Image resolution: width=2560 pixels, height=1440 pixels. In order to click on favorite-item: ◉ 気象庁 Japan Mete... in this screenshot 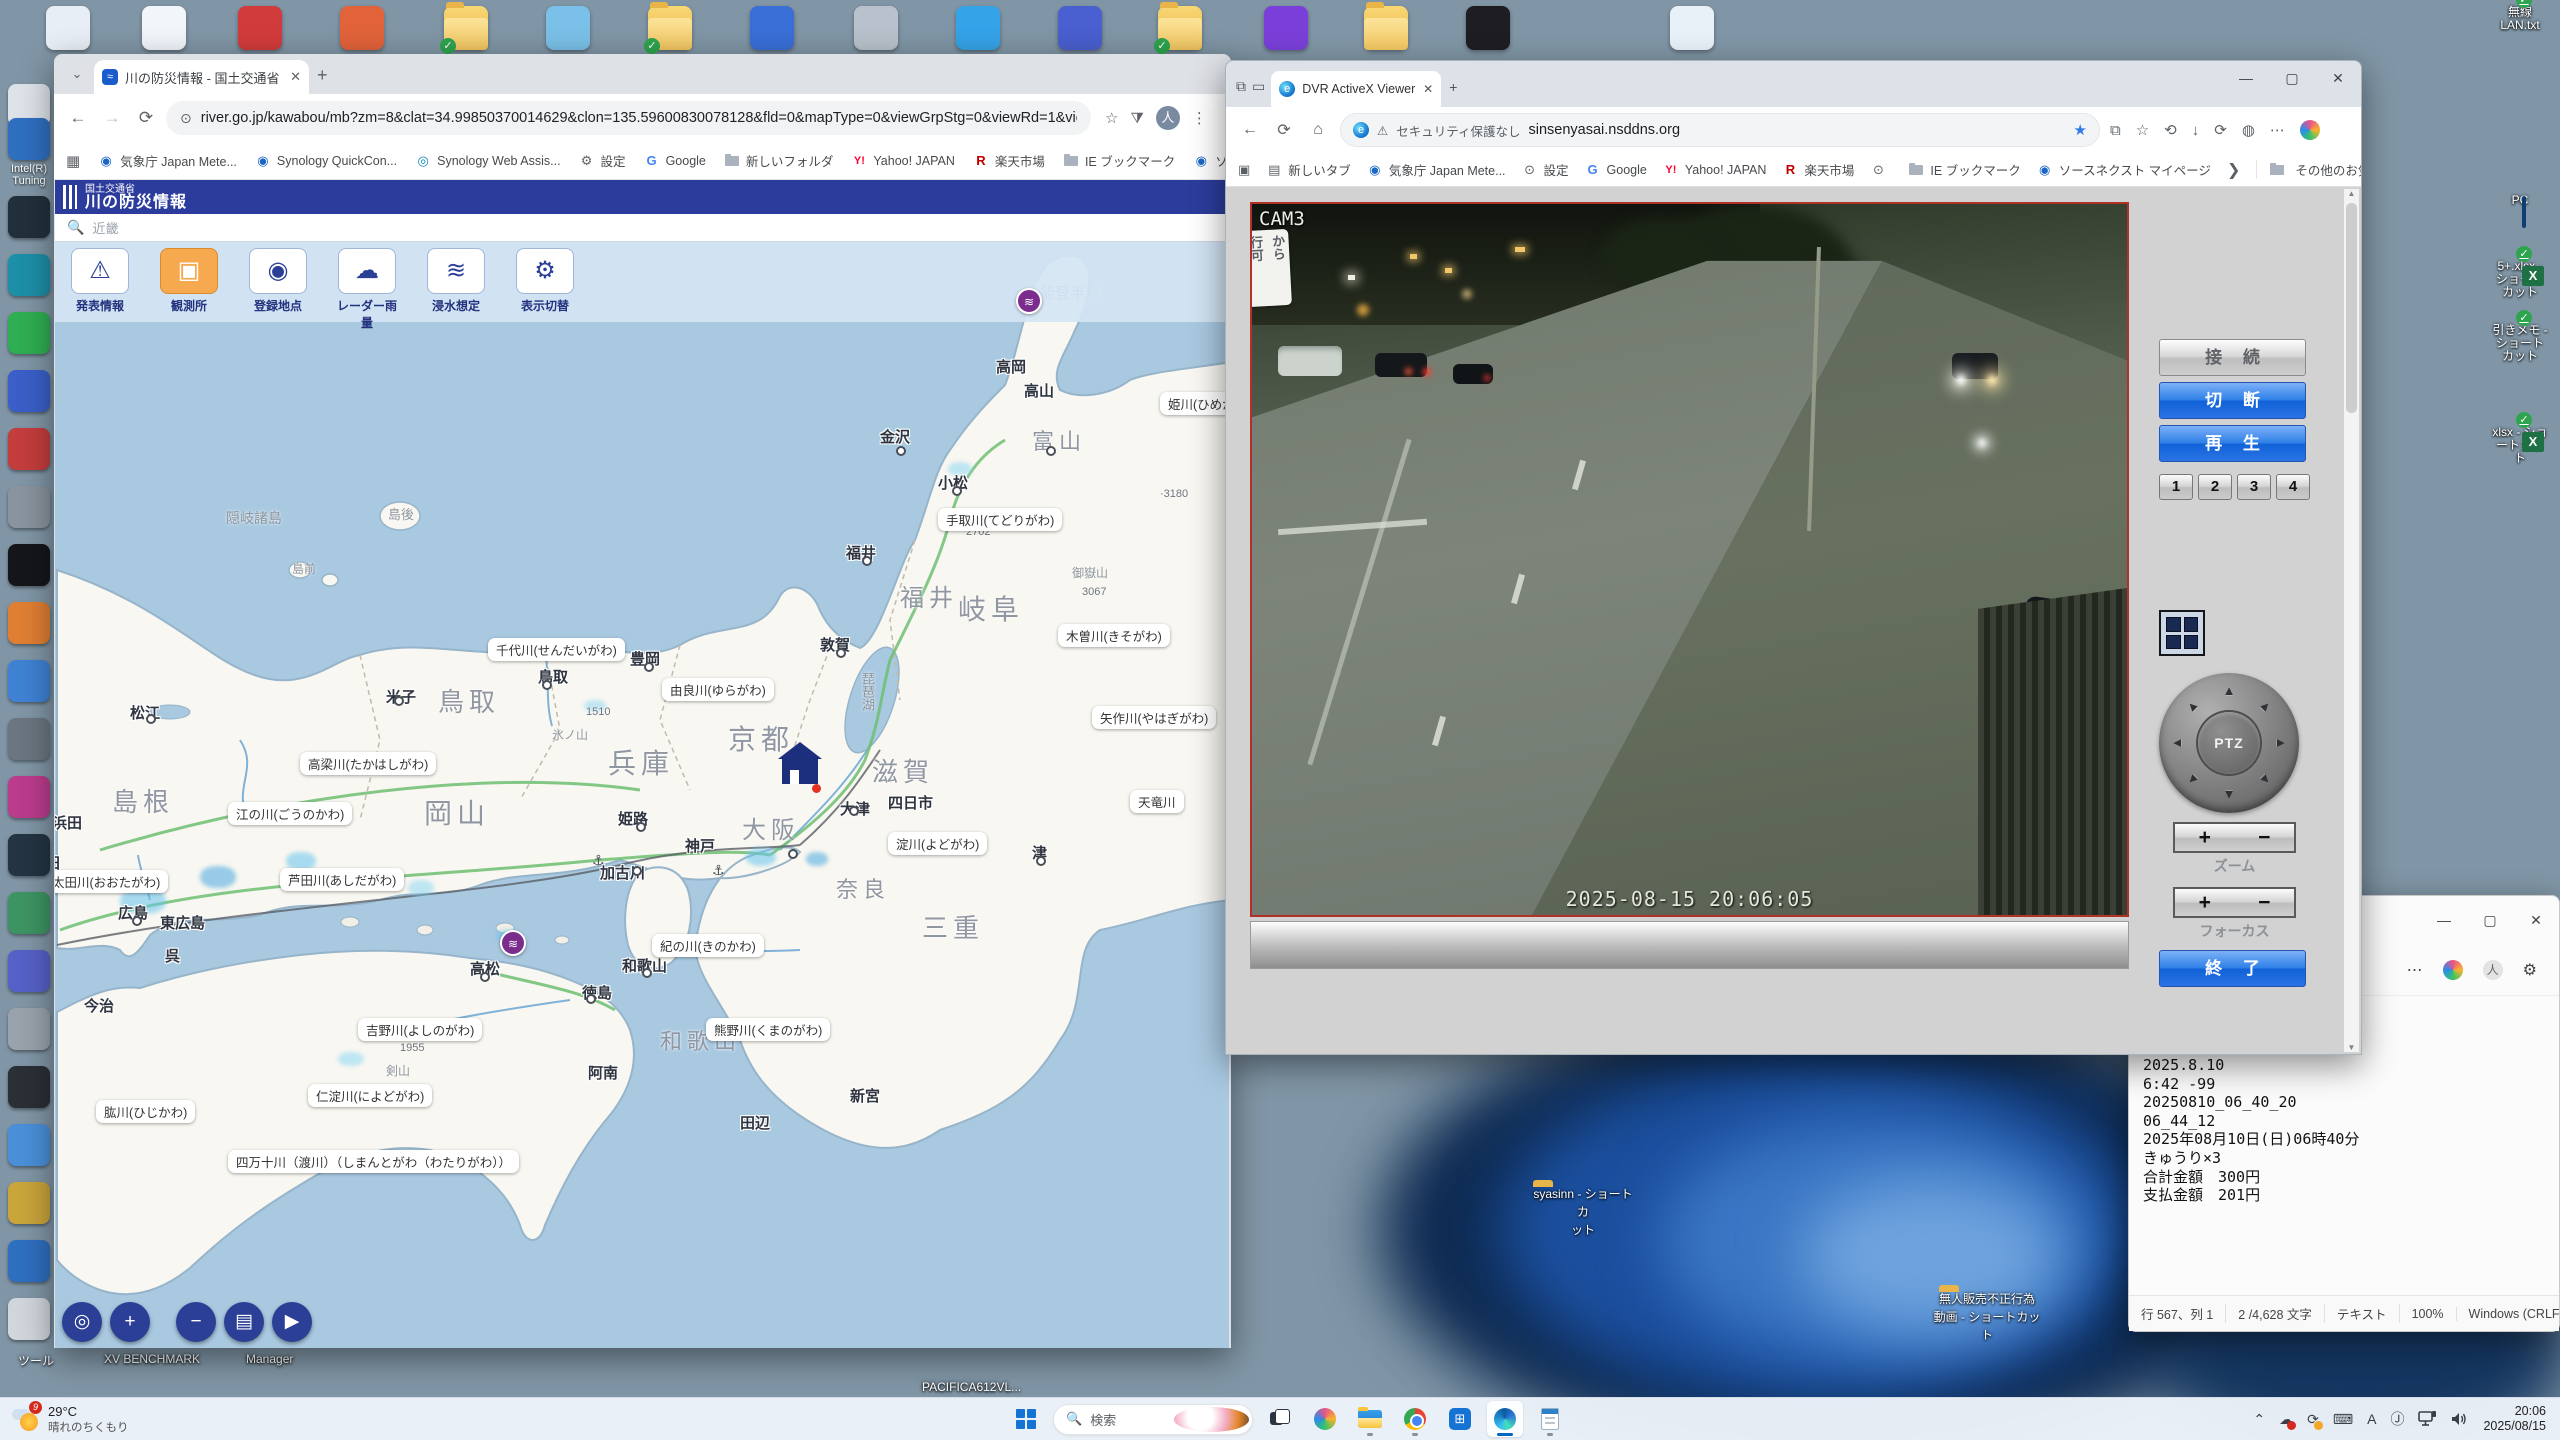, I will do `click(1436, 169)`.